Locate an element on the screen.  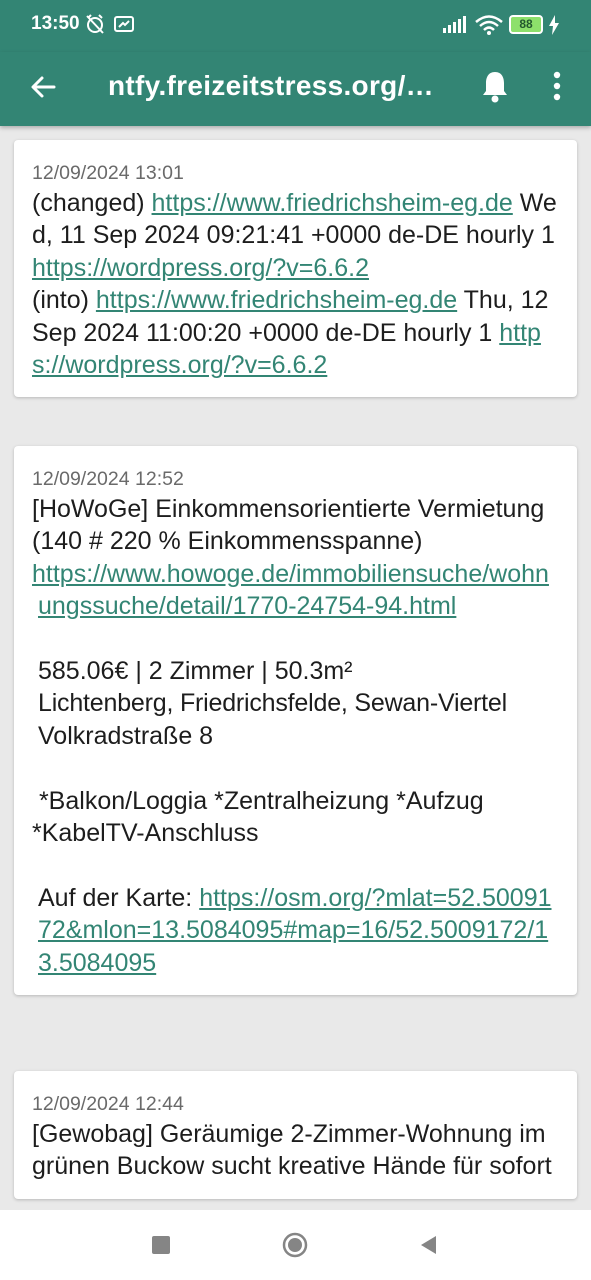
listing-street-line: Volkradstraße 8 is located at coordinates (126, 735).